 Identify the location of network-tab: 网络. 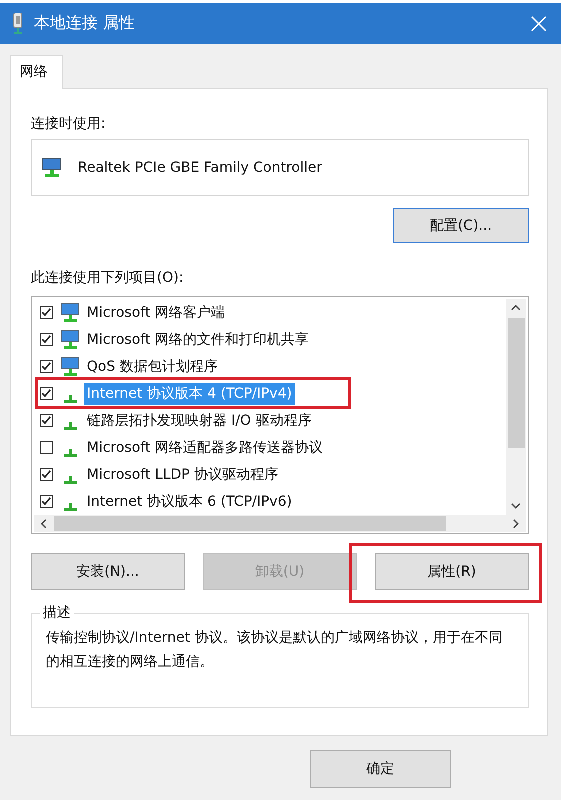
(36, 72).